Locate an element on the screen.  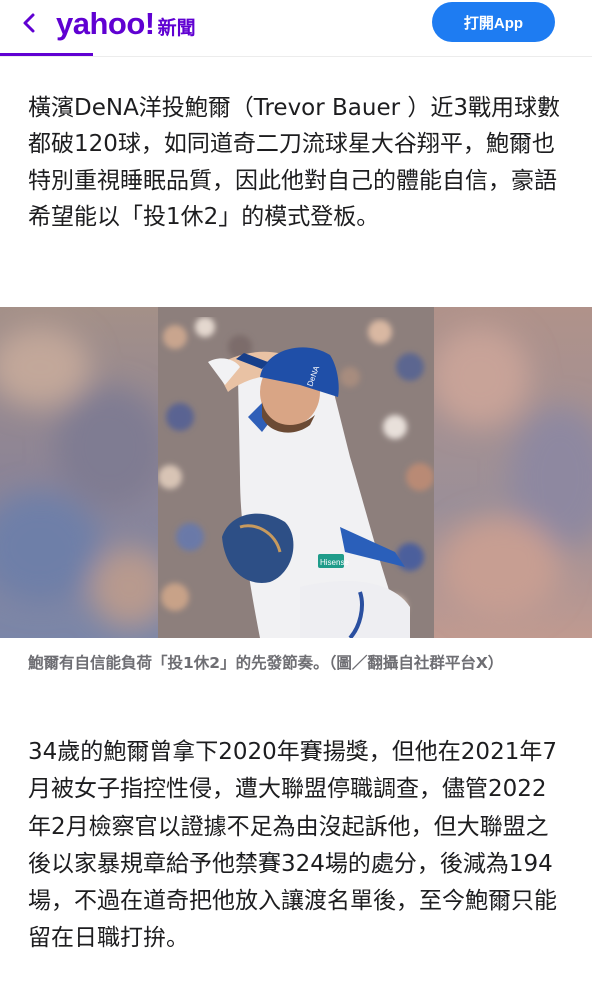
section-label: 新聞 is located at coordinates (176, 28).